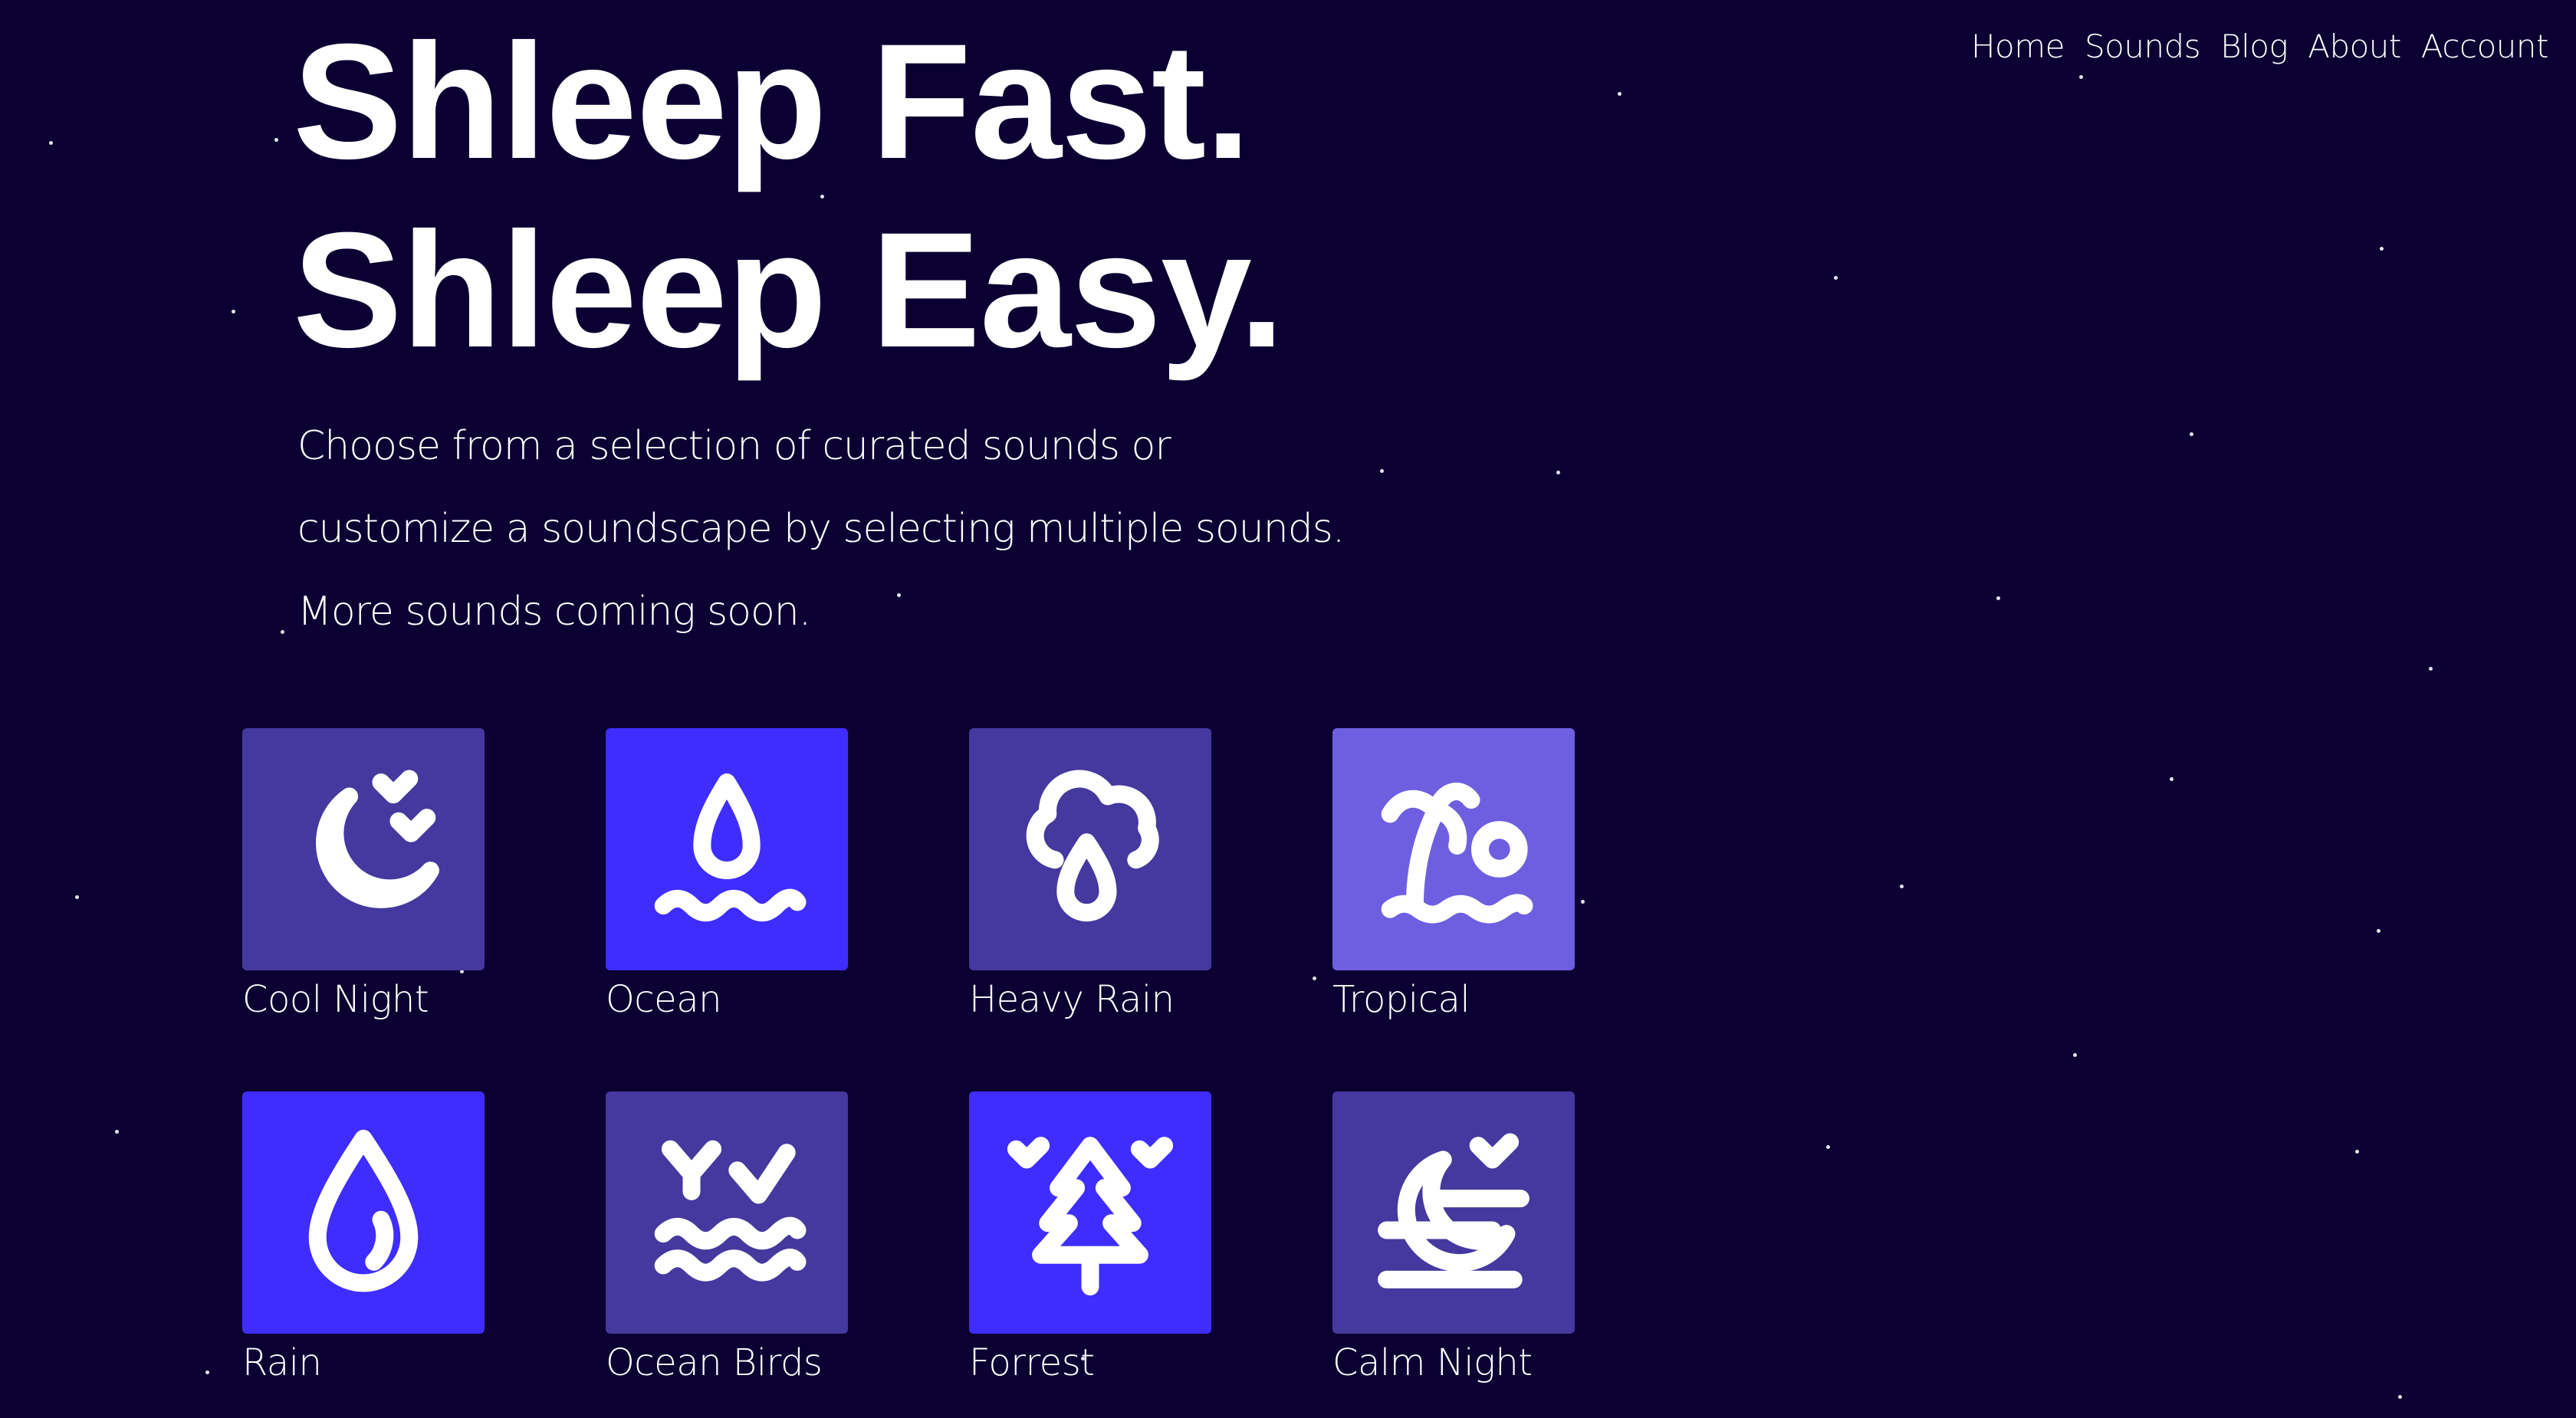  I want to click on sound-card-ocean-birds: Ocean Birds, so click(727, 1254).